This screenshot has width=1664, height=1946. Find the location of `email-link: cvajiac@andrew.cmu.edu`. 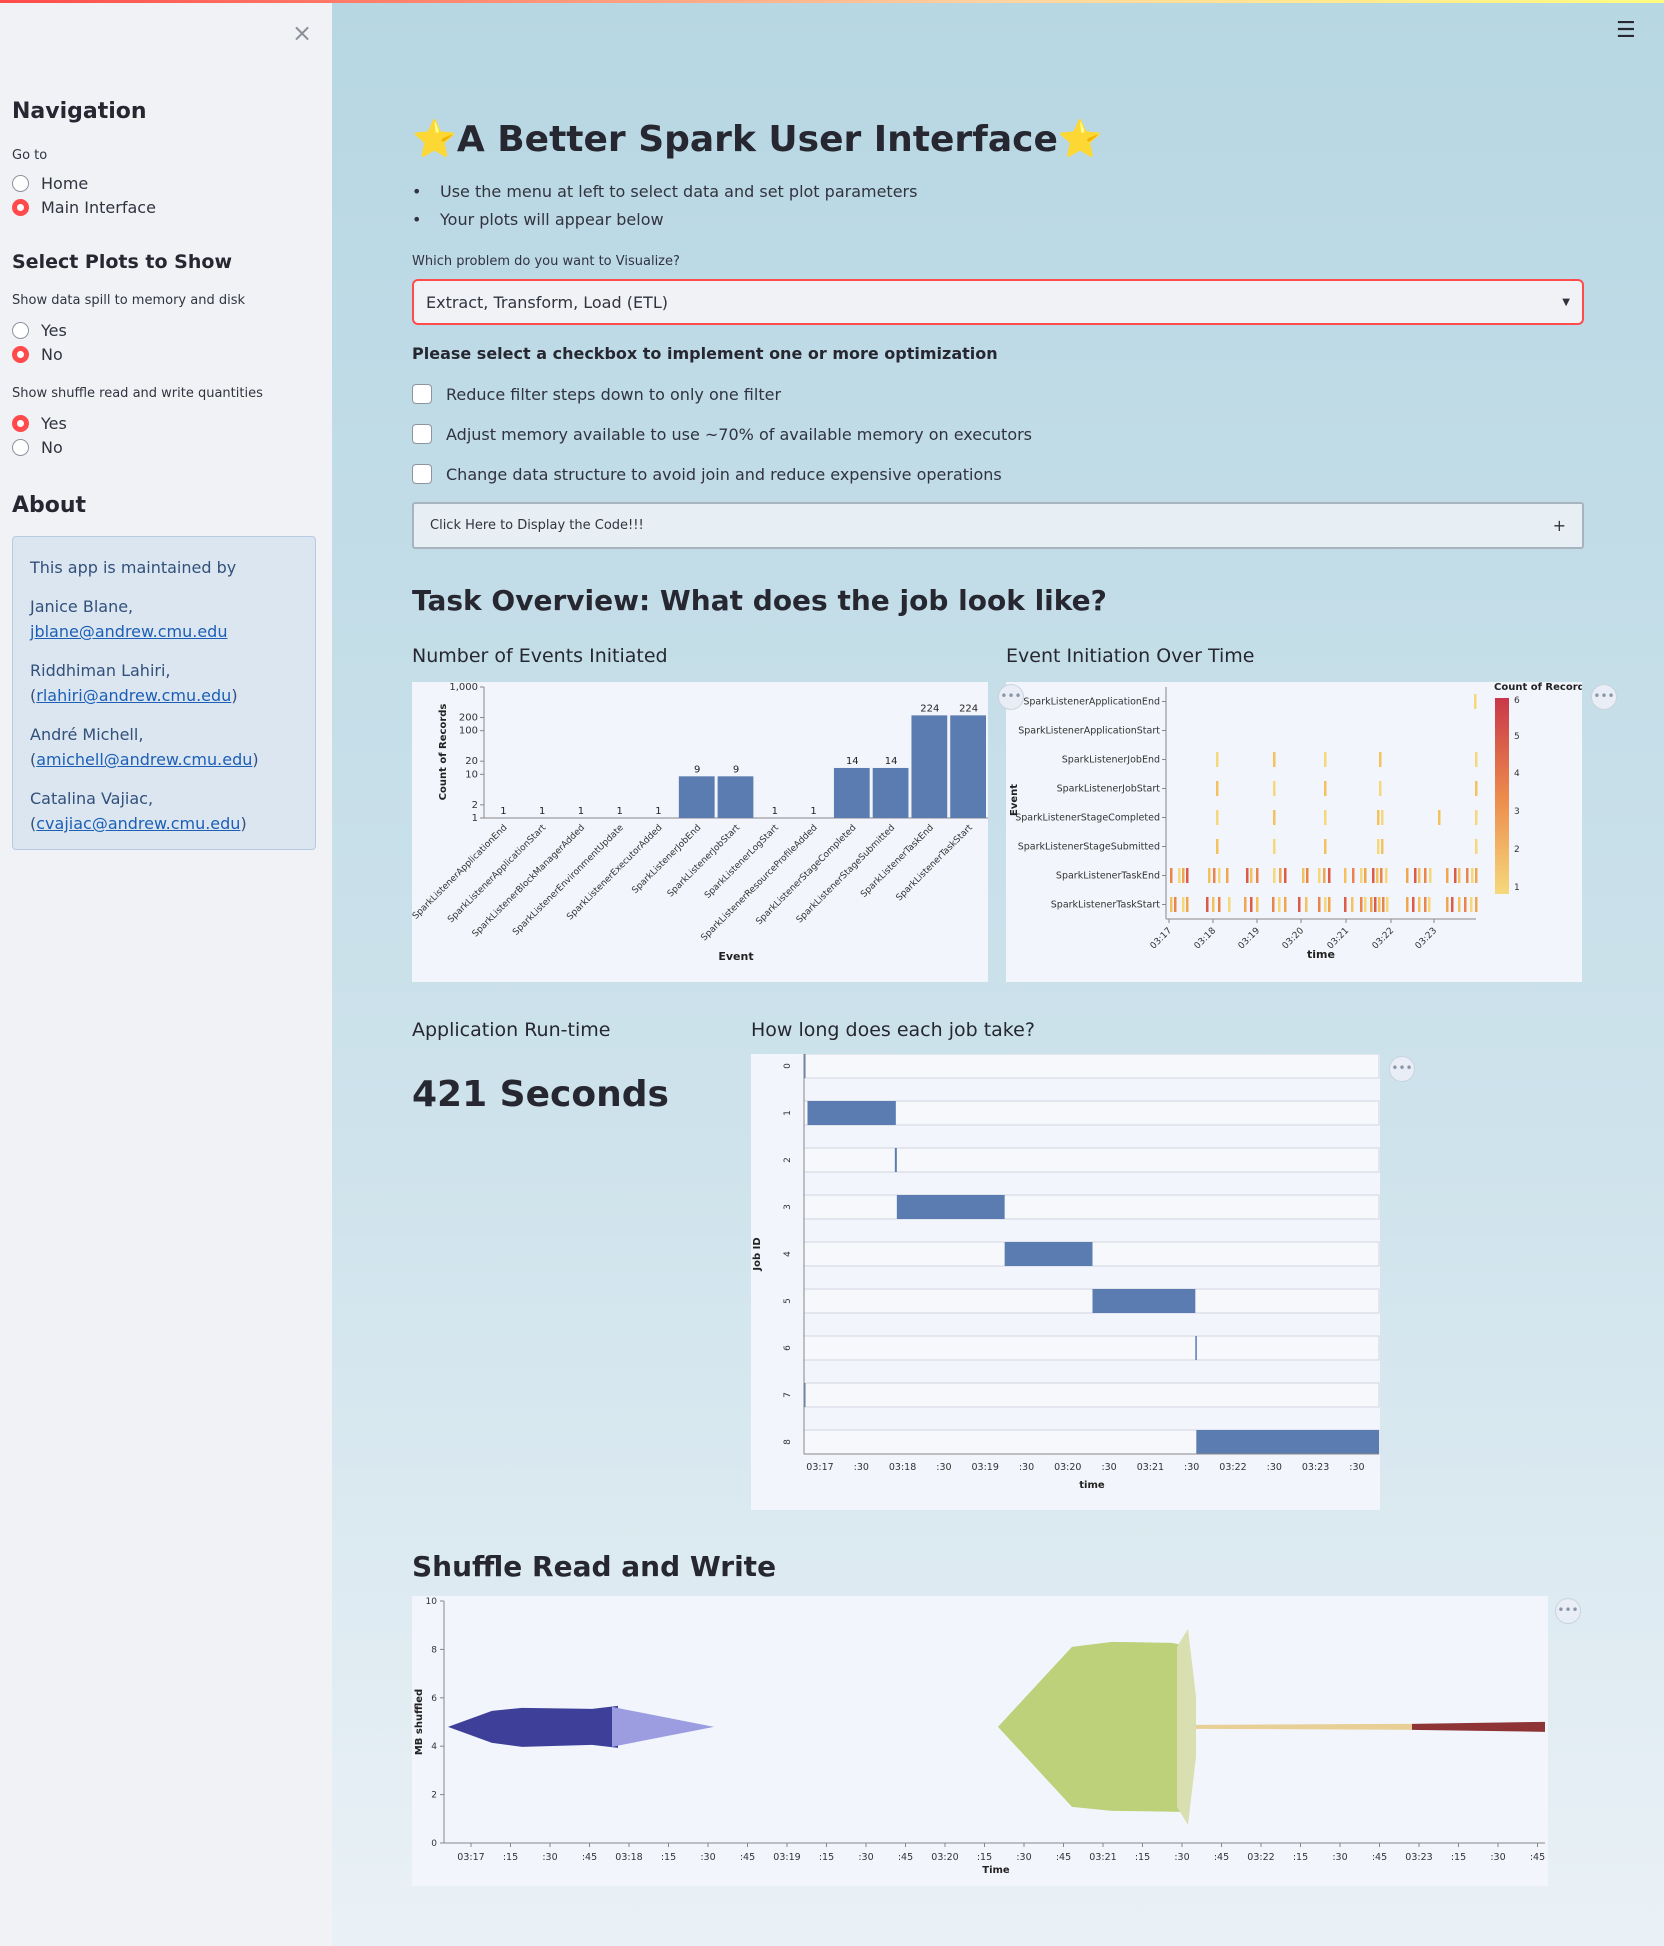

email-link: cvajiac@andrew.cmu.edu is located at coordinates (138, 823).